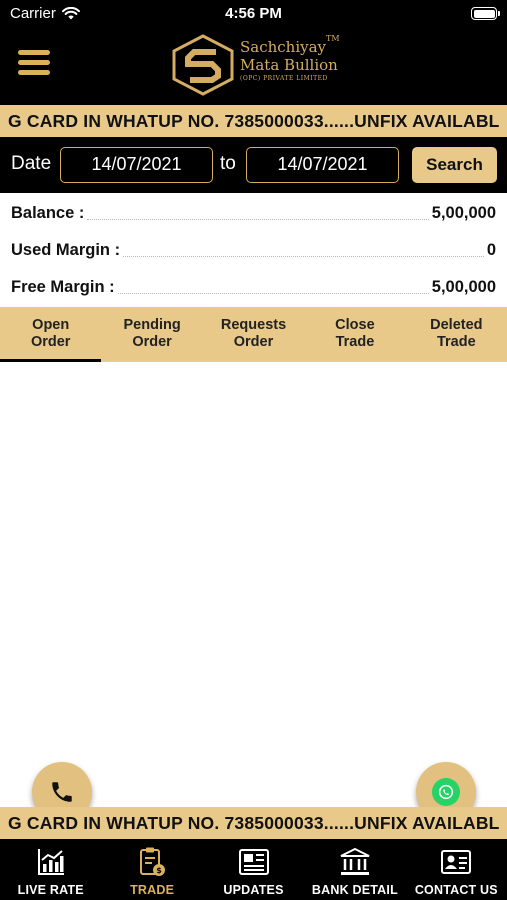 The width and height of the screenshot is (507, 900). I want to click on newspaper-icon, so click(254, 862).